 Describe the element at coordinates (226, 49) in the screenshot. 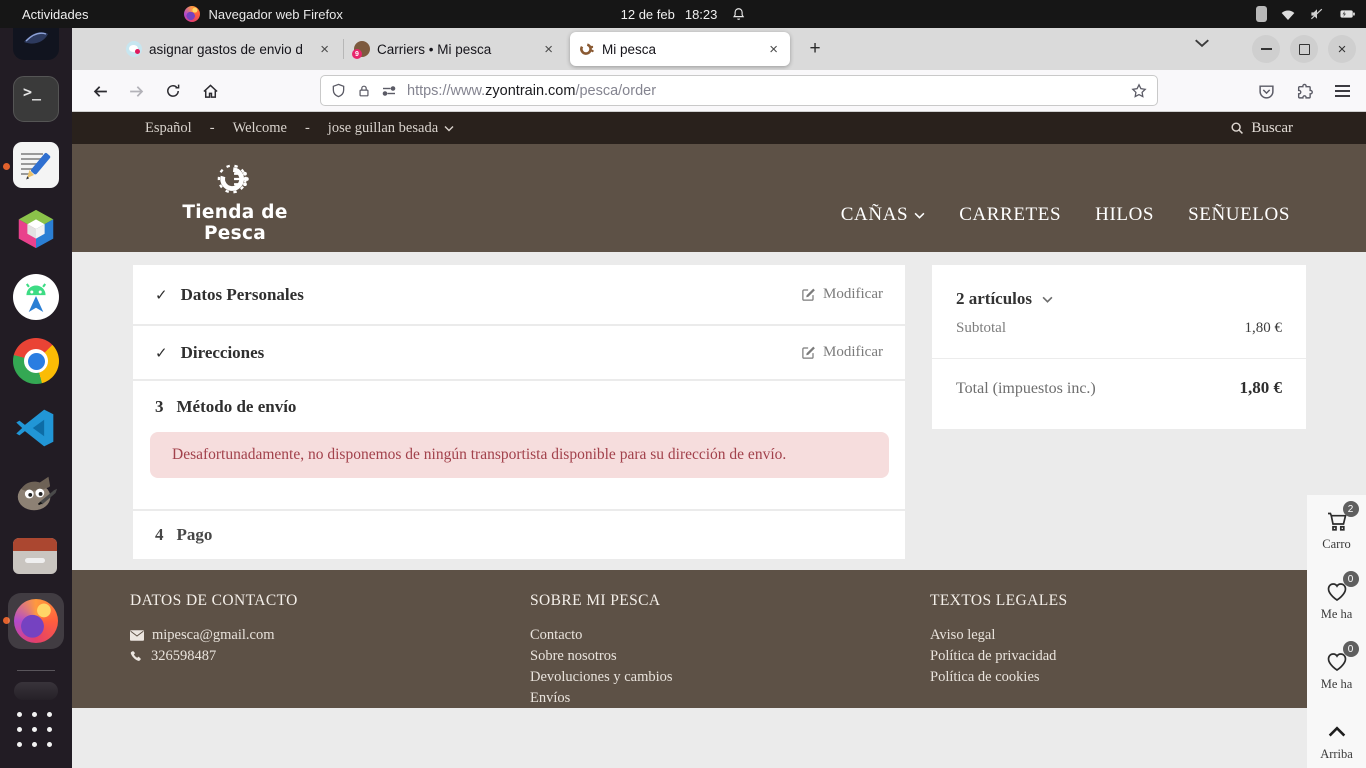

I see `tab-title: asignar gastos de envio d` at that location.